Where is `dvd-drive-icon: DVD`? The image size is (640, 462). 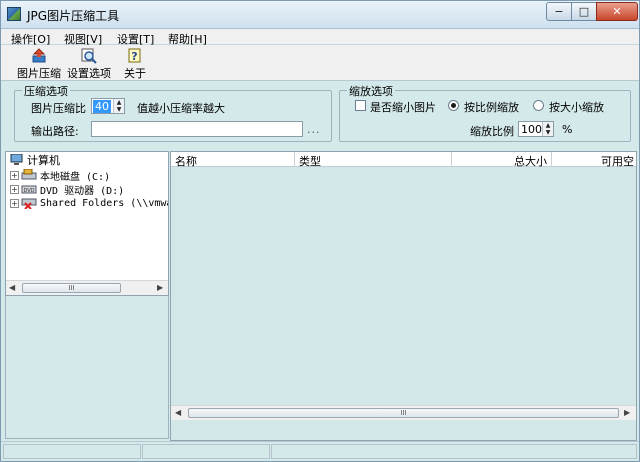 dvd-drive-icon: DVD is located at coordinates (29, 189).